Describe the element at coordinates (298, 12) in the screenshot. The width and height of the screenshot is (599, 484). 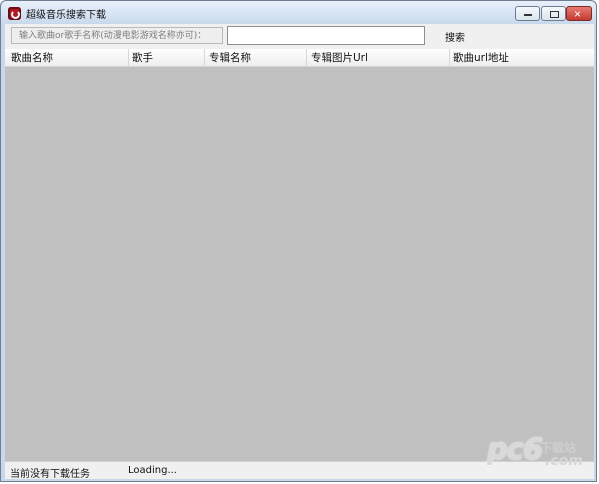
I see `title-bar: 超级音乐搜索下载 ×` at that location.